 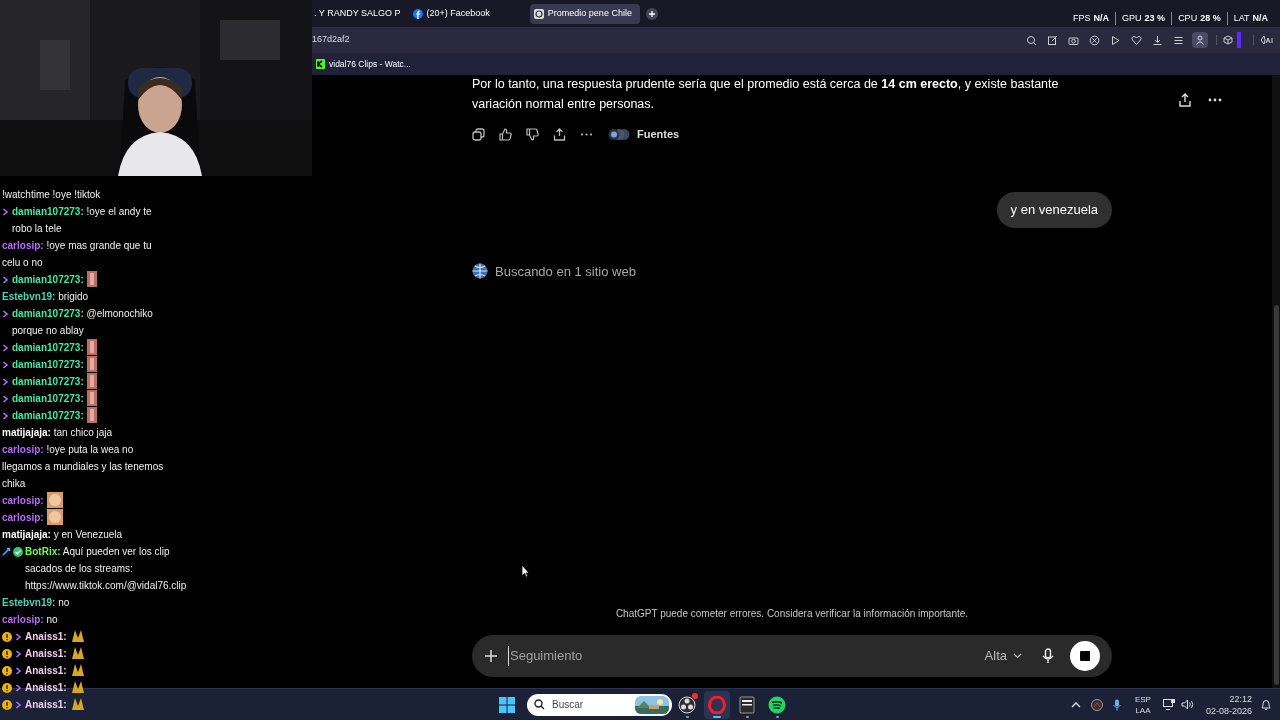 What do you see at coordinates (1003, 656) in the screenshot?
I see `model-selector: Alta` at bounding box center [1003, 656].